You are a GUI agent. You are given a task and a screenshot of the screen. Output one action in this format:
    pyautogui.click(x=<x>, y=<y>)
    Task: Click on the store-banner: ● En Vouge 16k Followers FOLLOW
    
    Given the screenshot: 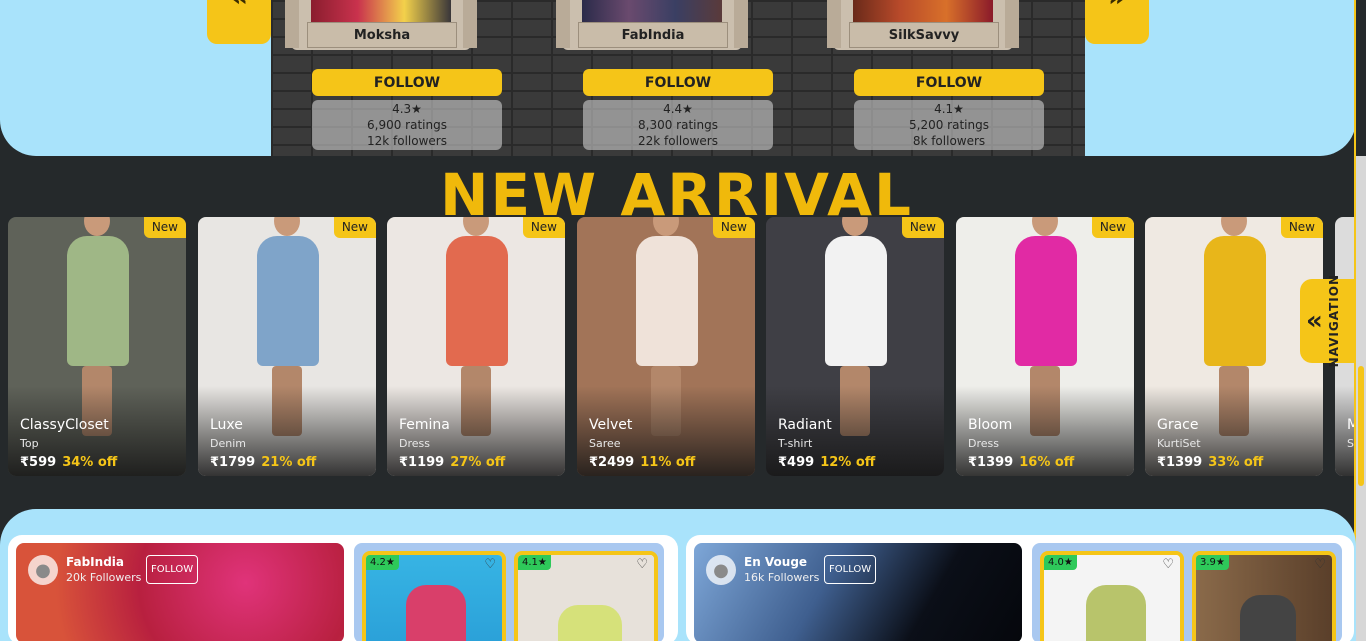 What is the action you would take?
    pyautogui.click(x=858, y=592)
    